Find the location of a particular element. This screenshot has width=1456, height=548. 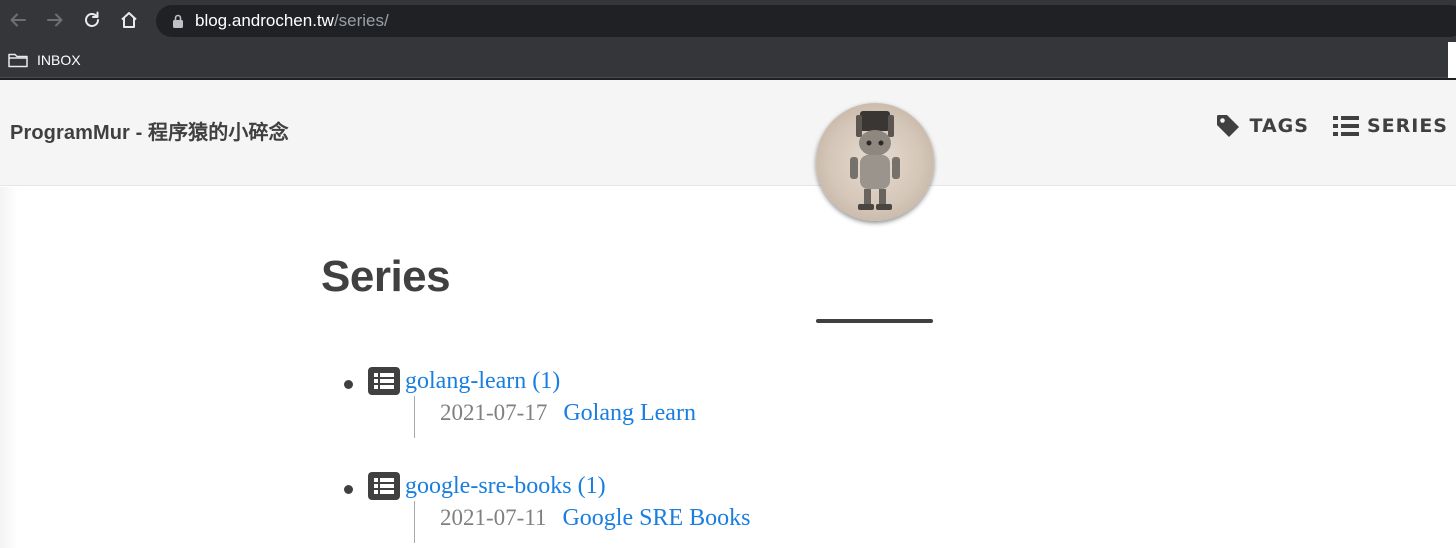

nav-link-label: SERIES is located at coordinates (1407, 126).